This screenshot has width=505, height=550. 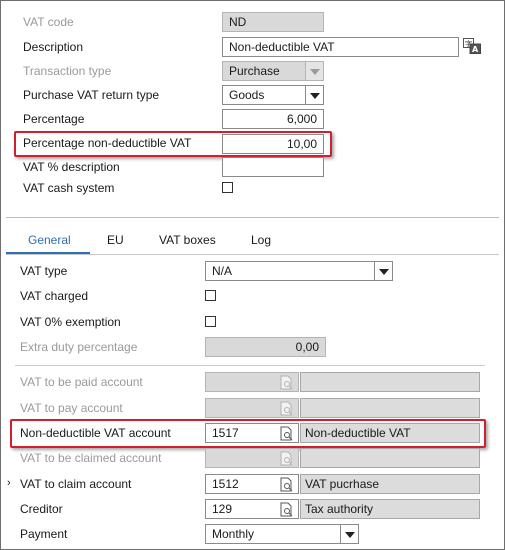 I want to click on vat-cash-system-checkbox, so click(x=227, y=187).